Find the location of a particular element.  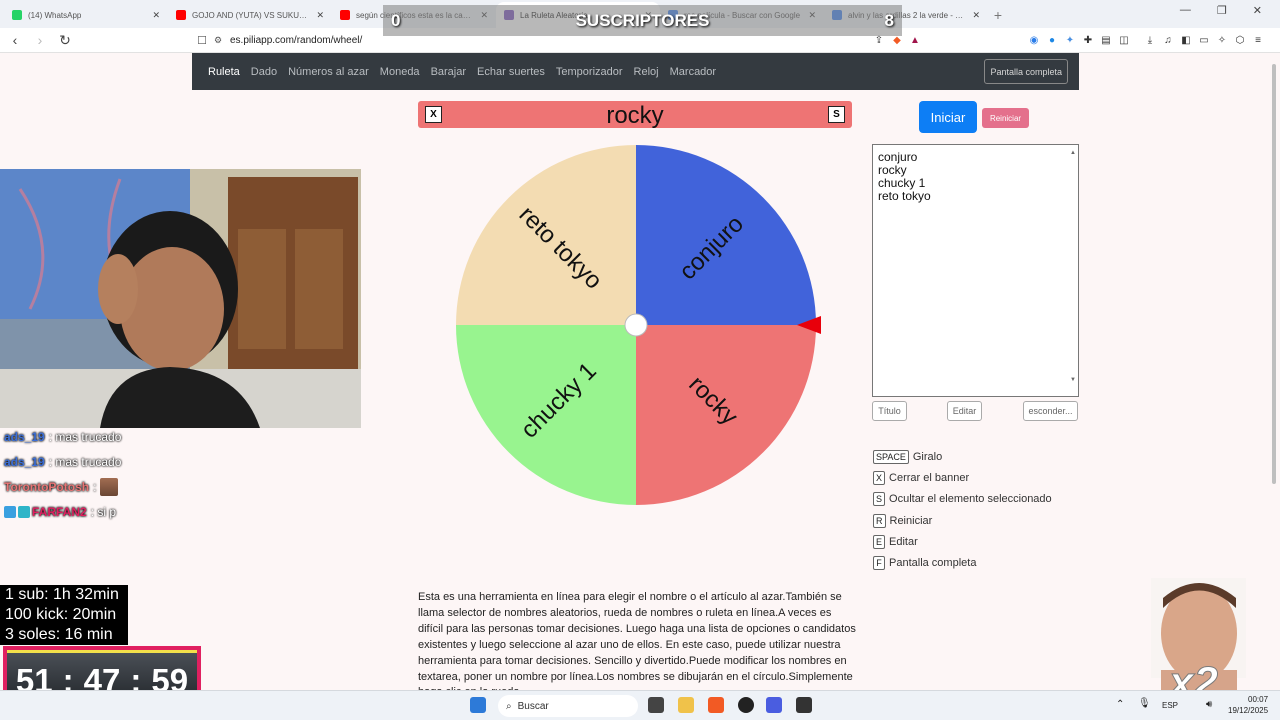

site-nav-item: Números al azar is located at coordinates (328, 72).